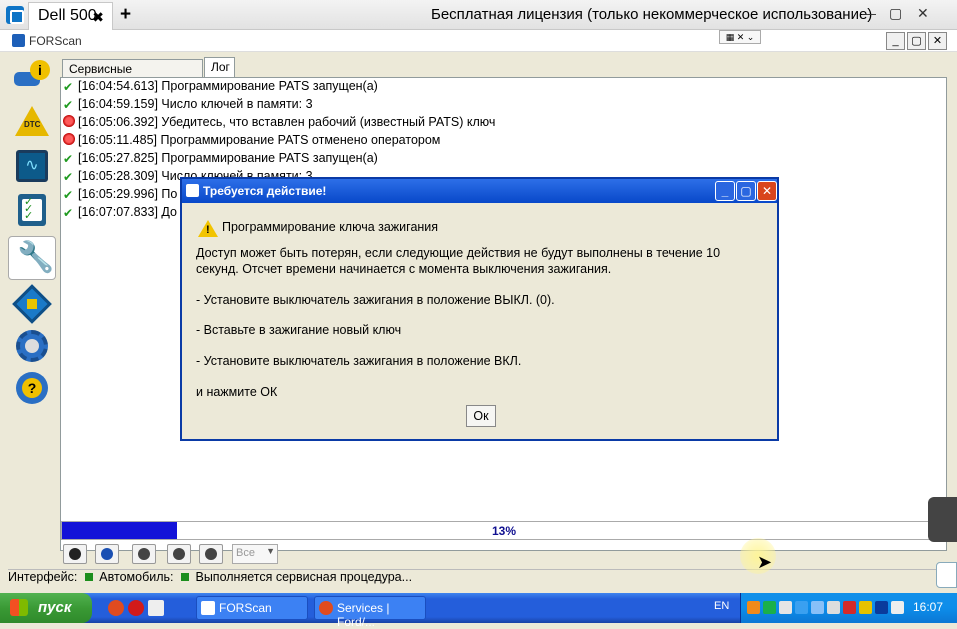 Image resolution: width=957 pixels, height=629 pixels. Describe the element at coordinates (15, 15) in the screenshot. I see `teamviewer-logo-icon` at that location.